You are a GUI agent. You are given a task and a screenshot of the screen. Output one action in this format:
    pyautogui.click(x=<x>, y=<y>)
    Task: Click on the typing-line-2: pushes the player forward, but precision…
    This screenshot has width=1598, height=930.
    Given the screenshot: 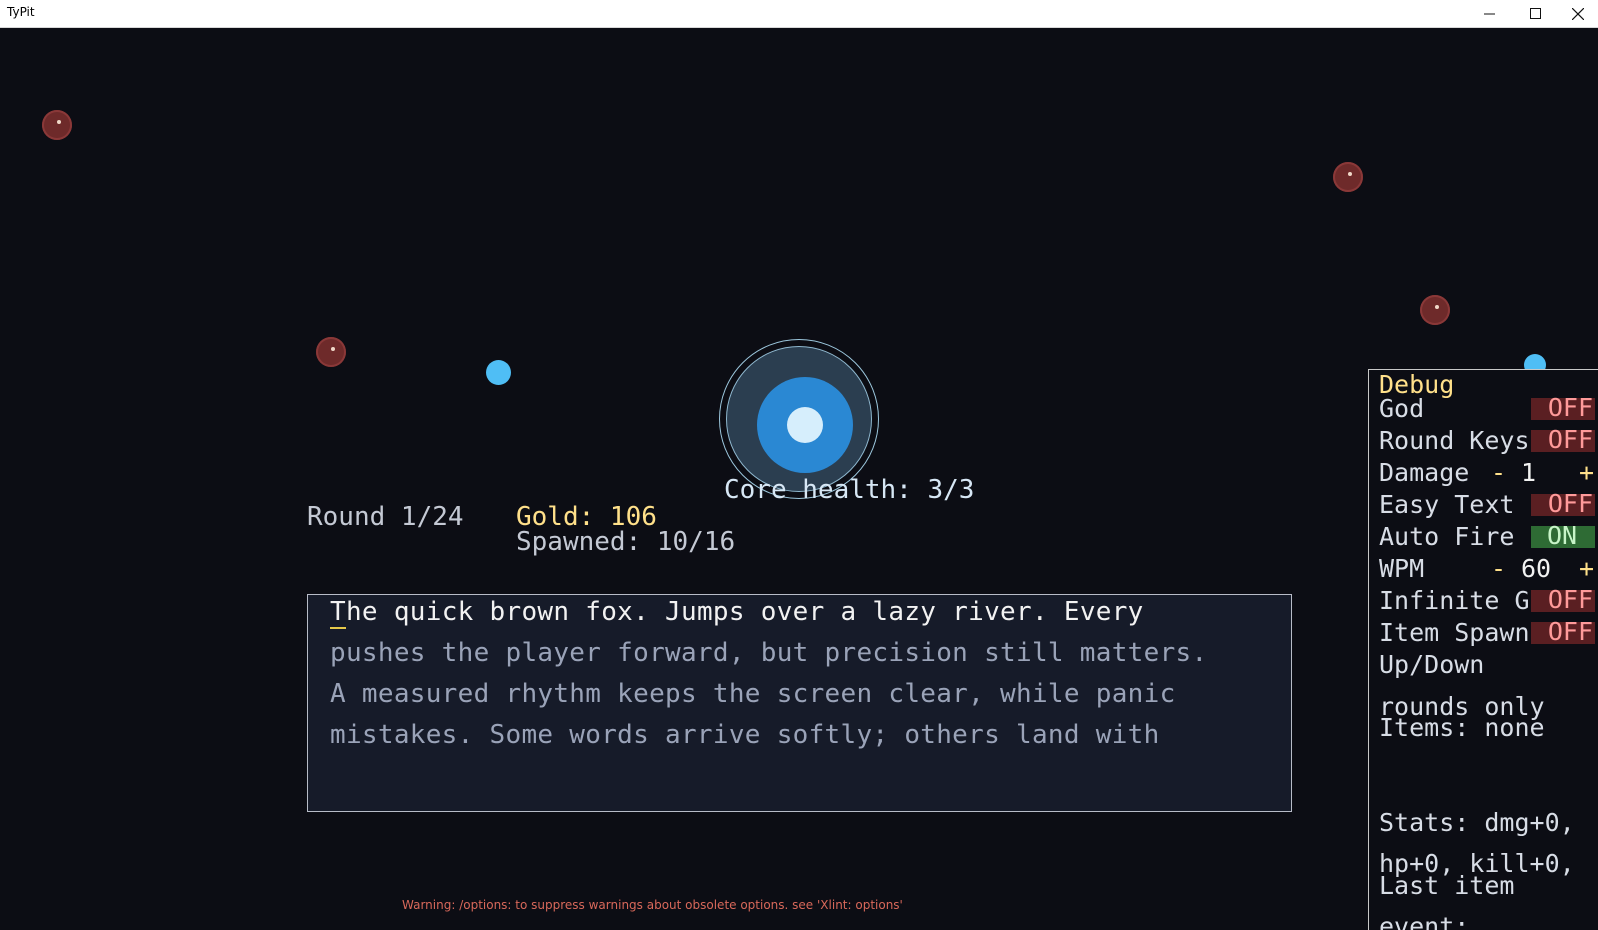 What is the action you would take?
    pyautogui.click(x=769, y=653)
    